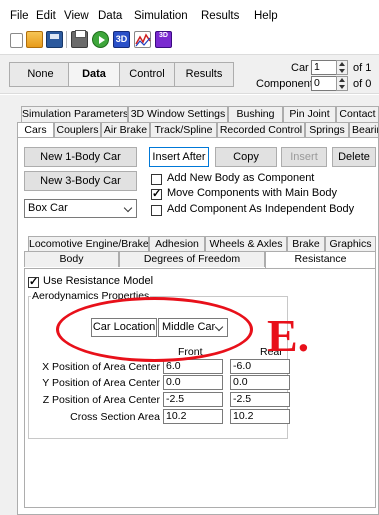  I want to click on move-components-checkbox, so click(156, 193).